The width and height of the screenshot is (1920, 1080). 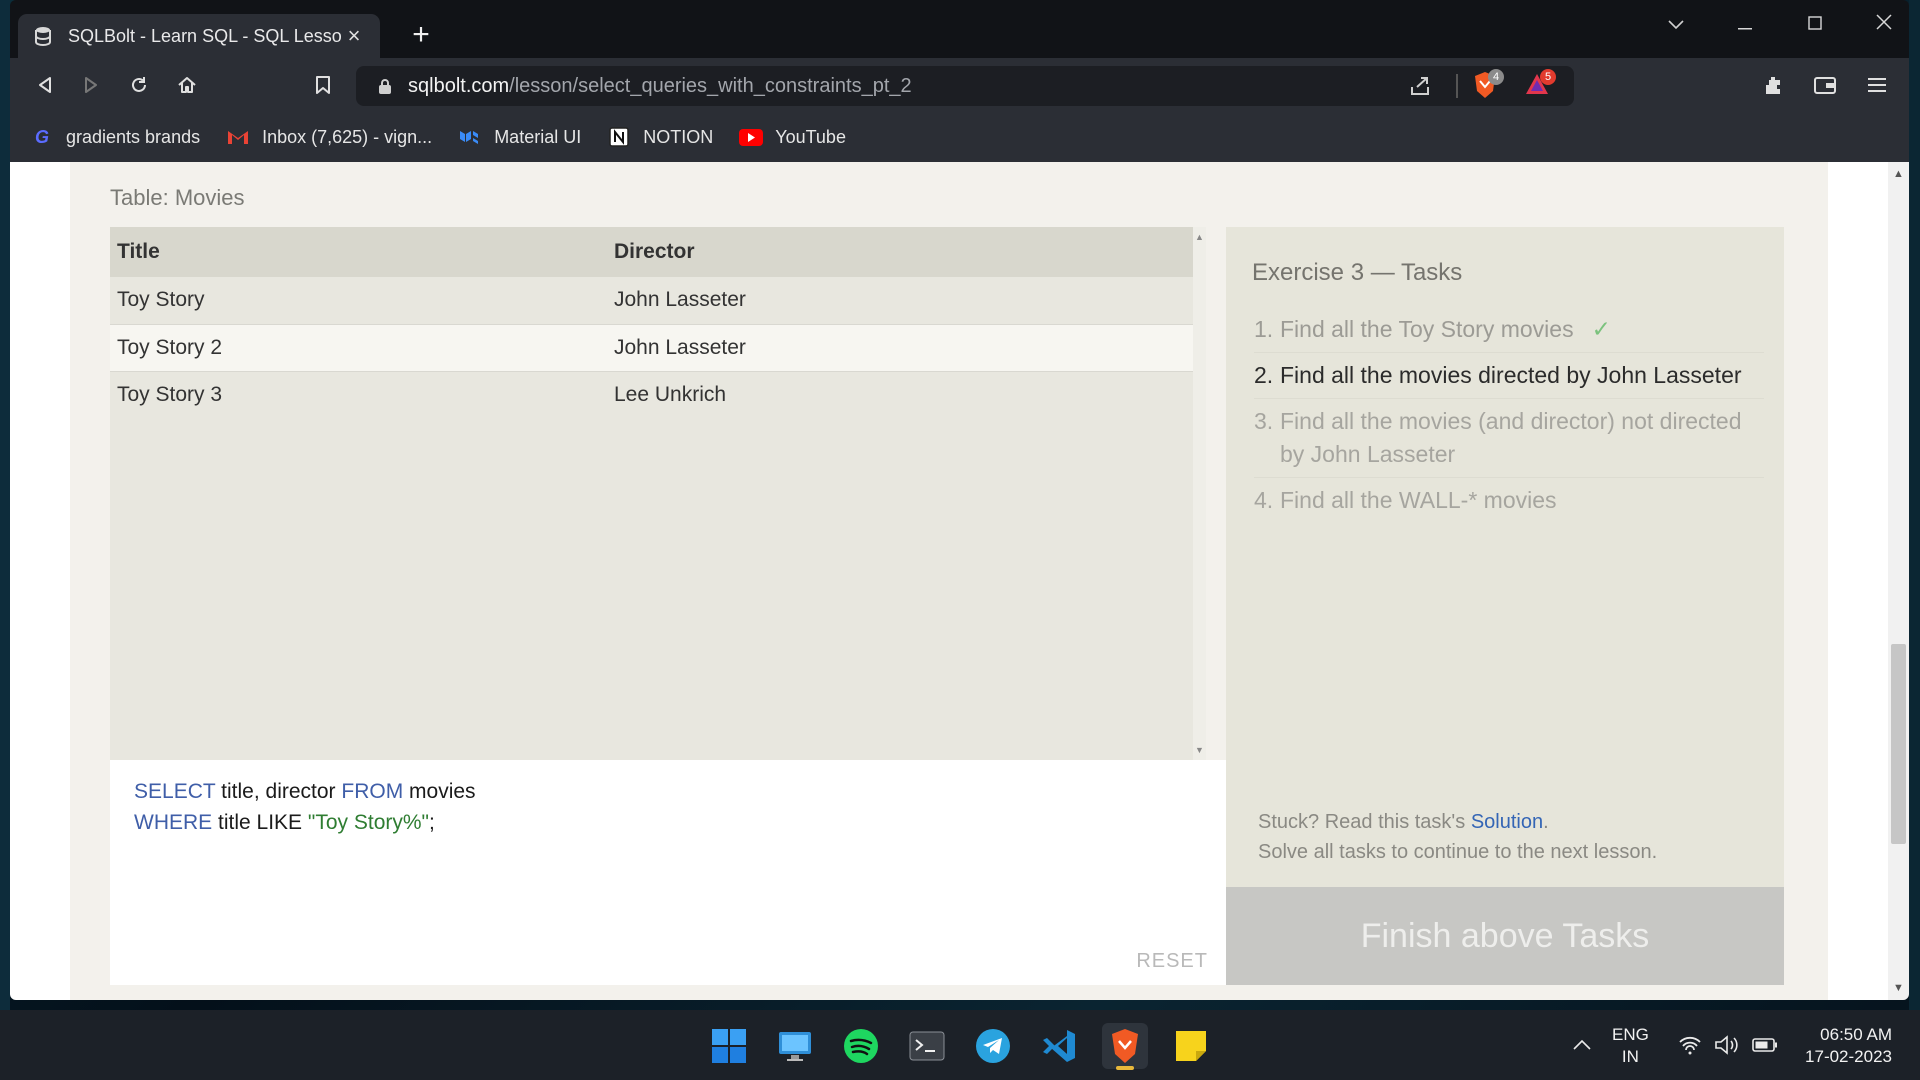 What do you see at coordinates (432, 822) in the screenshot?
I see `sql-text: ;` at bounding box center [432, 822].